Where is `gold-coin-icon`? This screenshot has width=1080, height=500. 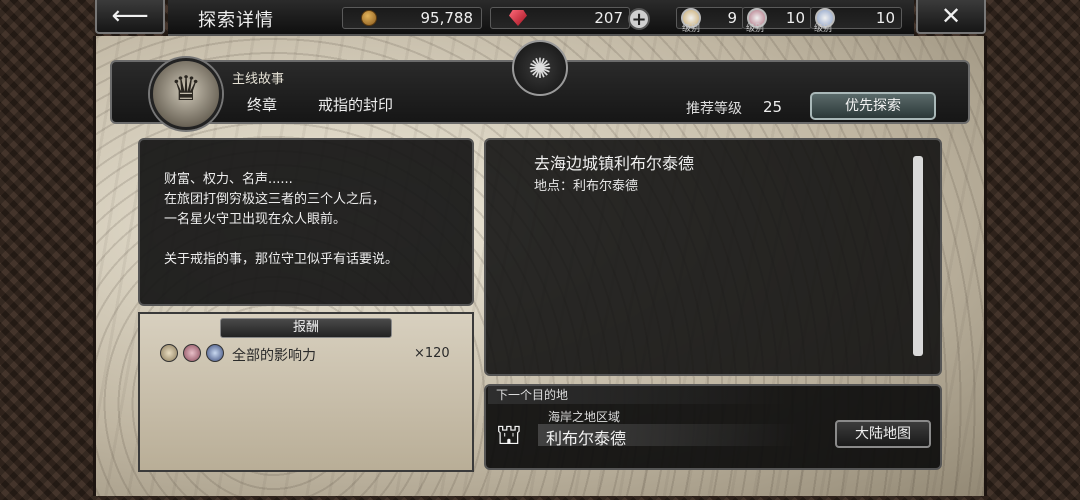
gold-coin-icon is located at coordinates (369, 18).